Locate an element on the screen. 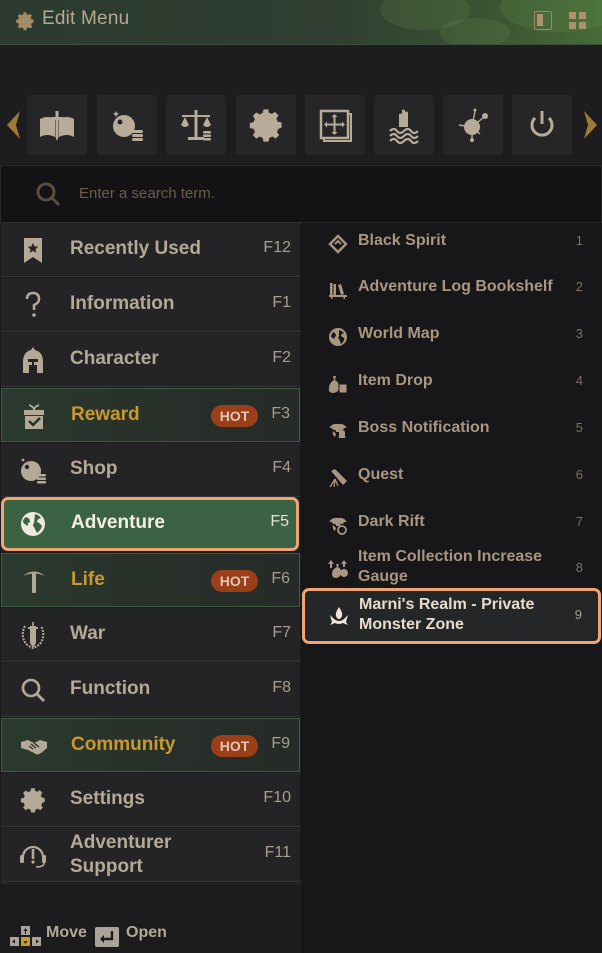 The width and height of the screenshot is (602, 953). category-shortcut: F7 is located at coordinates (281, 632).